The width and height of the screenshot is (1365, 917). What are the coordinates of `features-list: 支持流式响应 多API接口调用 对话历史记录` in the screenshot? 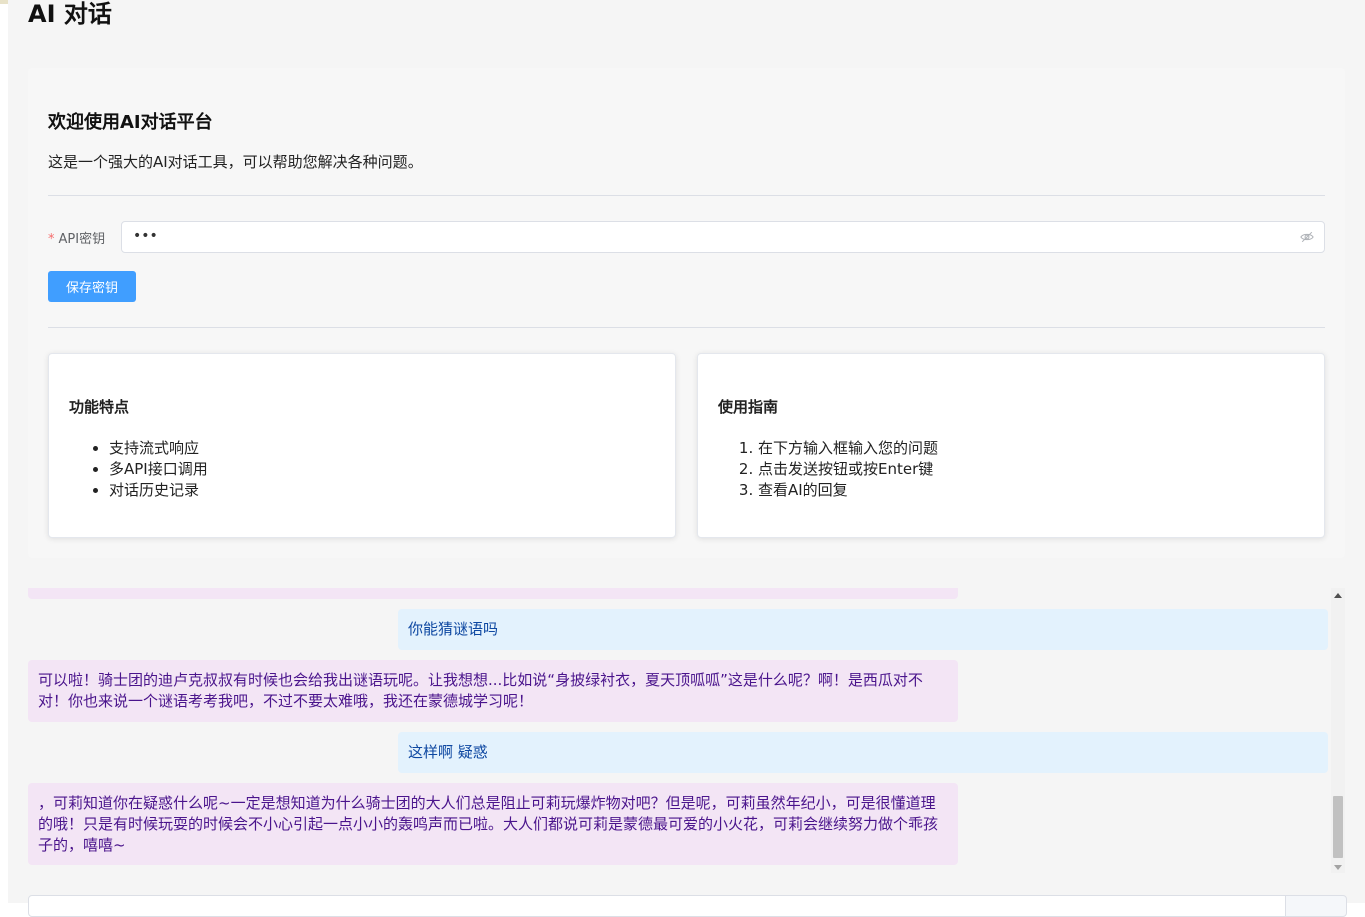 It's located at (138, 469).